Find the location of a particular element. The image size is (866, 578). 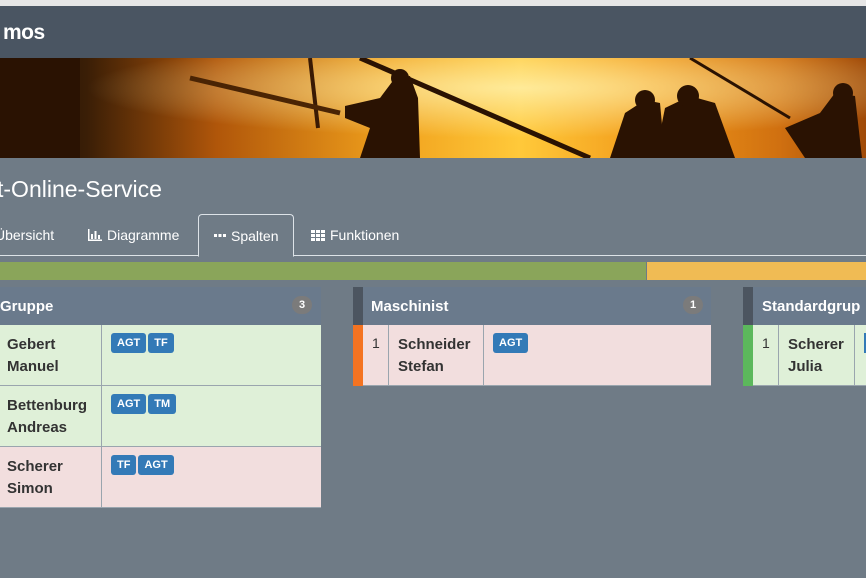

list-item: Bettenburg Andreas AGT TM is located at coordinates (160, 416).